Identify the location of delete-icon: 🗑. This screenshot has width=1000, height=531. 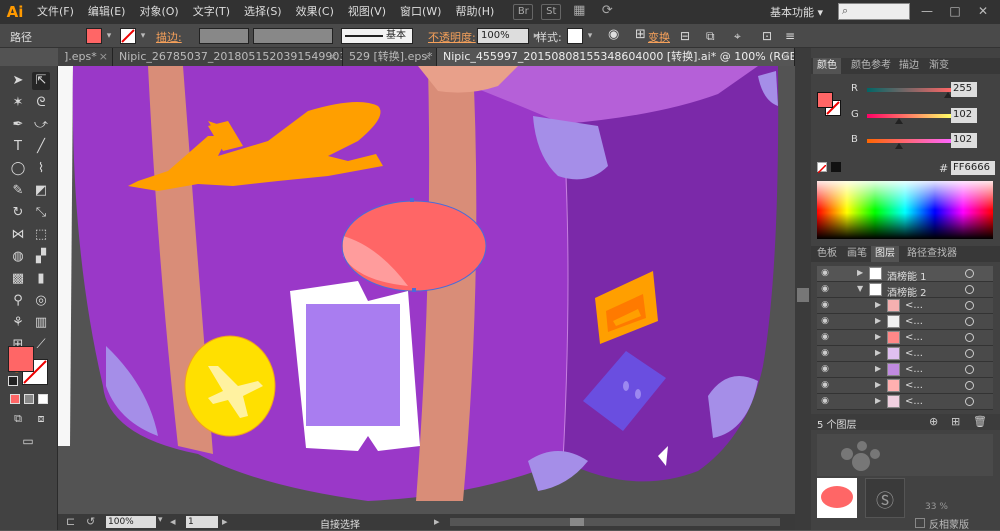
(980, 421).